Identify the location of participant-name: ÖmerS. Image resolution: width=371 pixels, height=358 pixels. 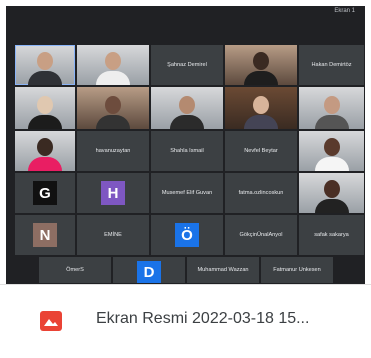
(75, 270).